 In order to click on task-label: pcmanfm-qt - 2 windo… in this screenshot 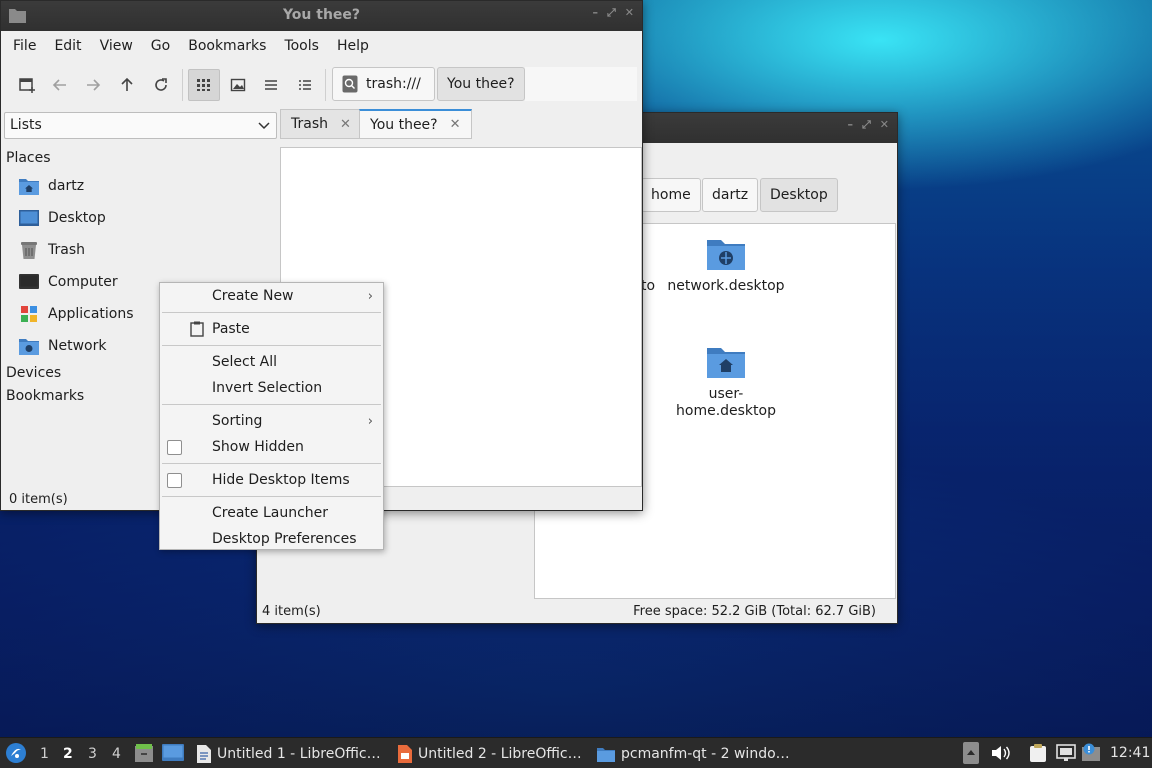, I will do `click(705, 754)`.